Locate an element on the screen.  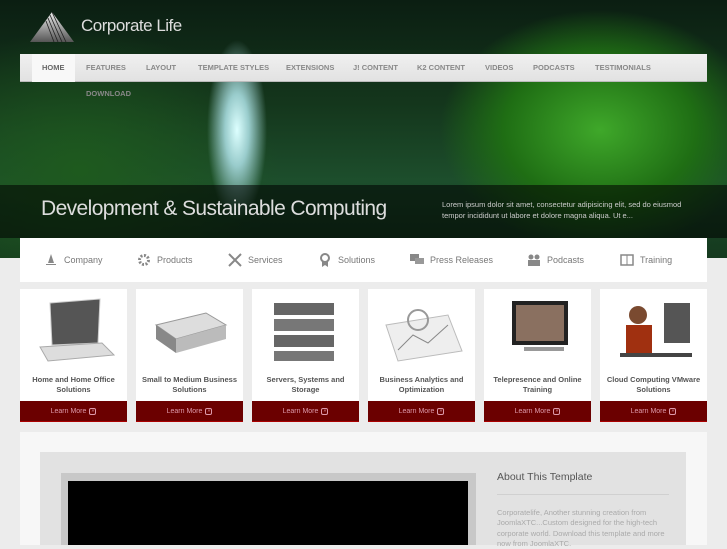
bell-icon is located at coordinates (51, 259).